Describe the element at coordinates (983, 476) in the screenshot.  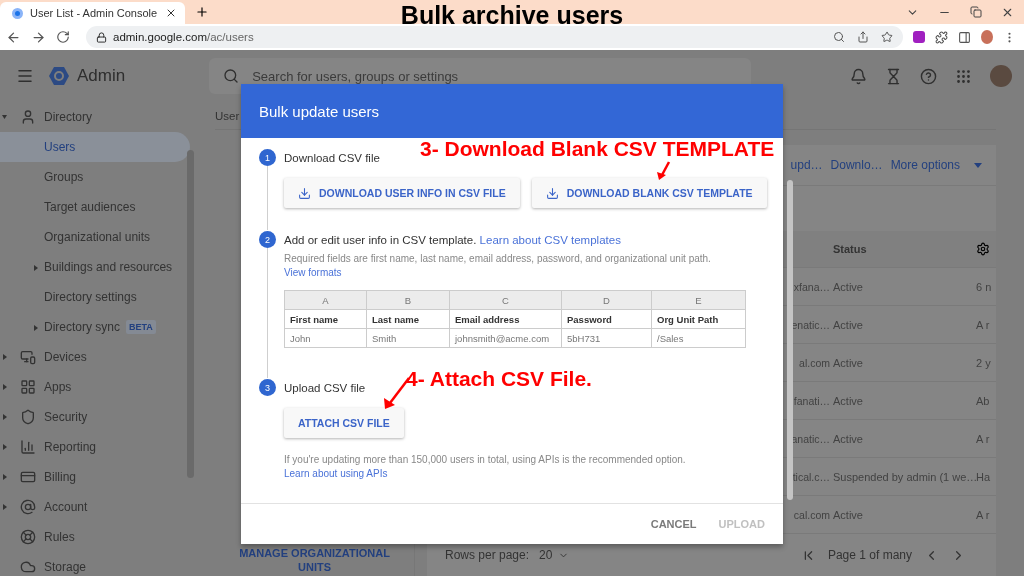
I see `table-cell: Ha` at that location.